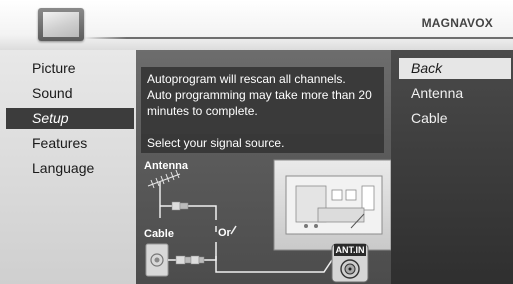  What do you see at coordinates (70, 68) in the screenshot?
I see `menu-item-picture: Picture` at bounding box center [70, 68].